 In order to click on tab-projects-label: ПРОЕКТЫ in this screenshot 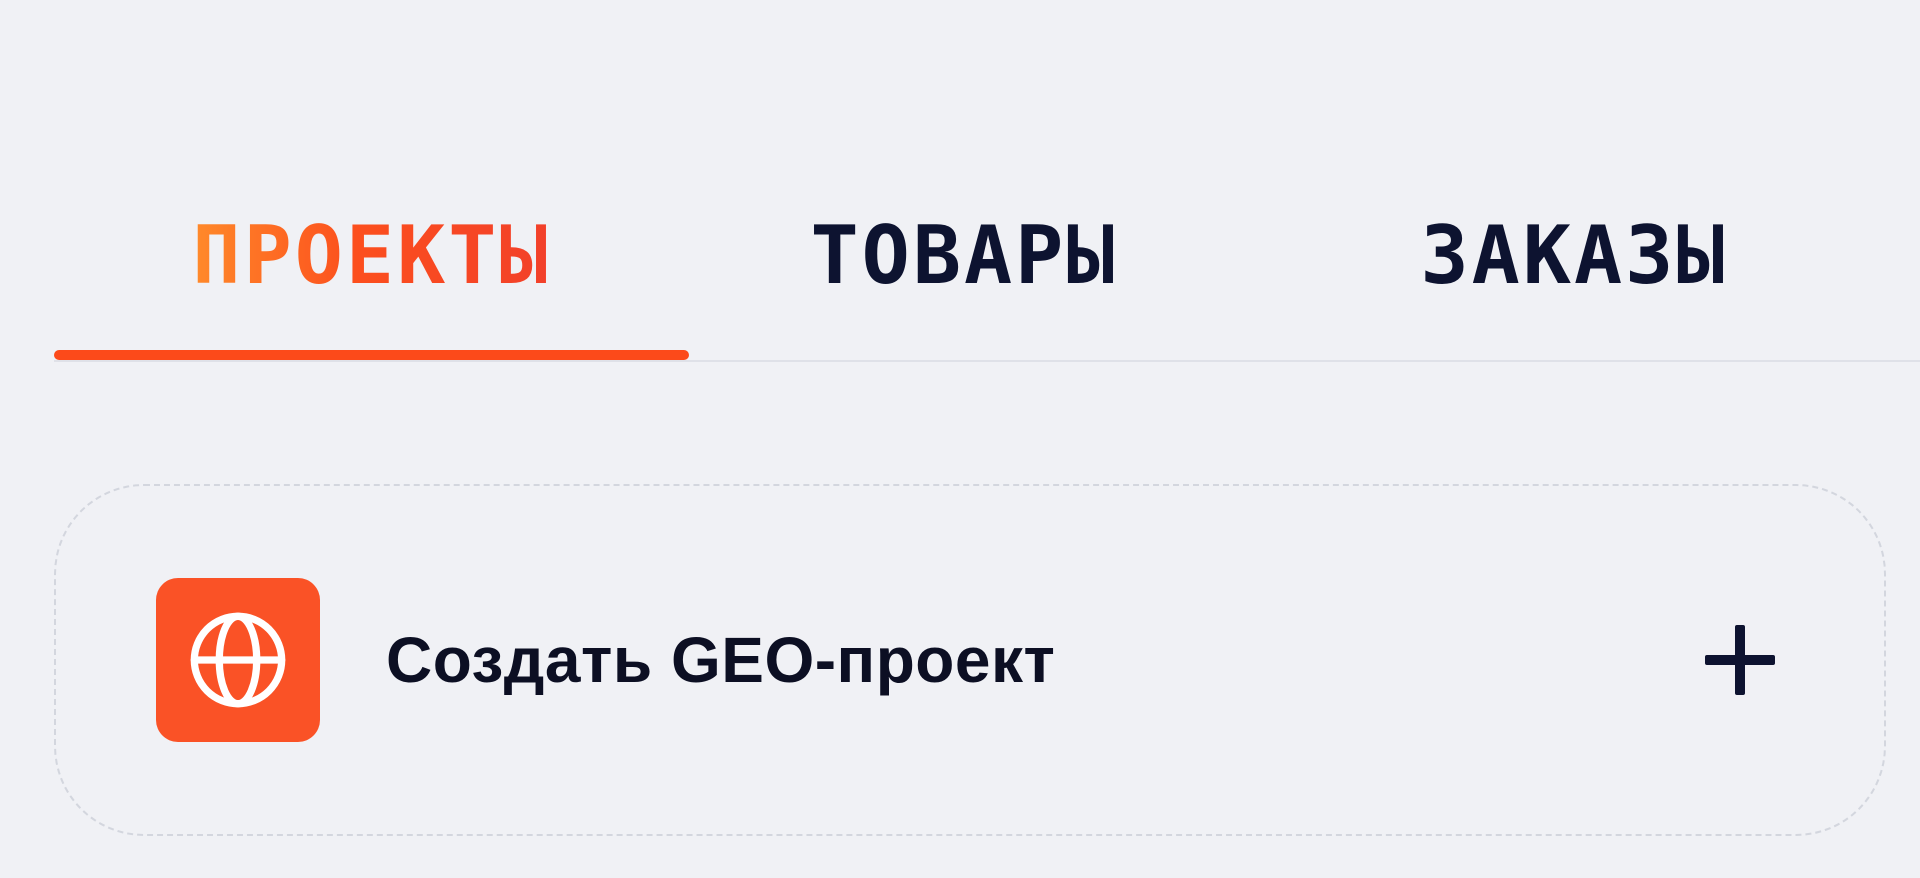, I will do `click(371, 255)`.